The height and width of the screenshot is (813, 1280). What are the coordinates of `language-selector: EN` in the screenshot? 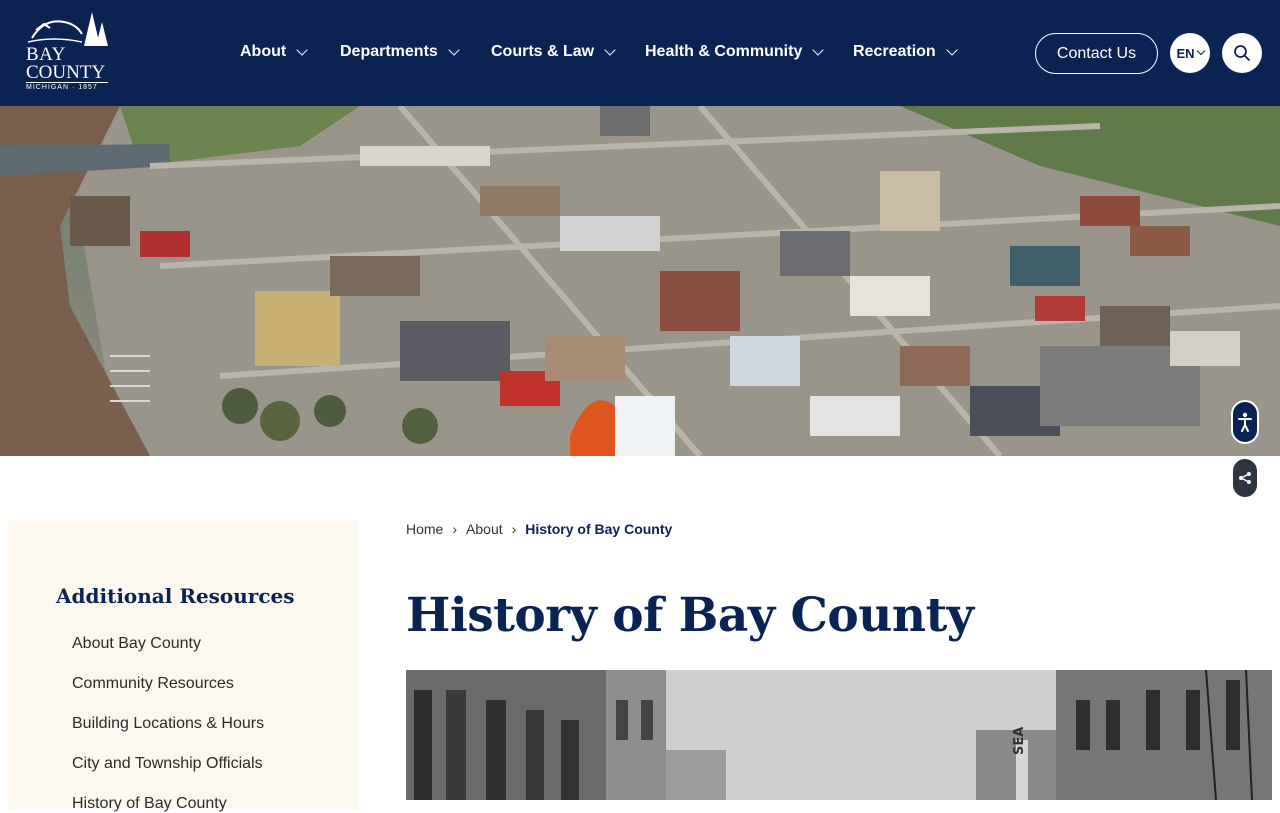 It's located at (1190, 53).